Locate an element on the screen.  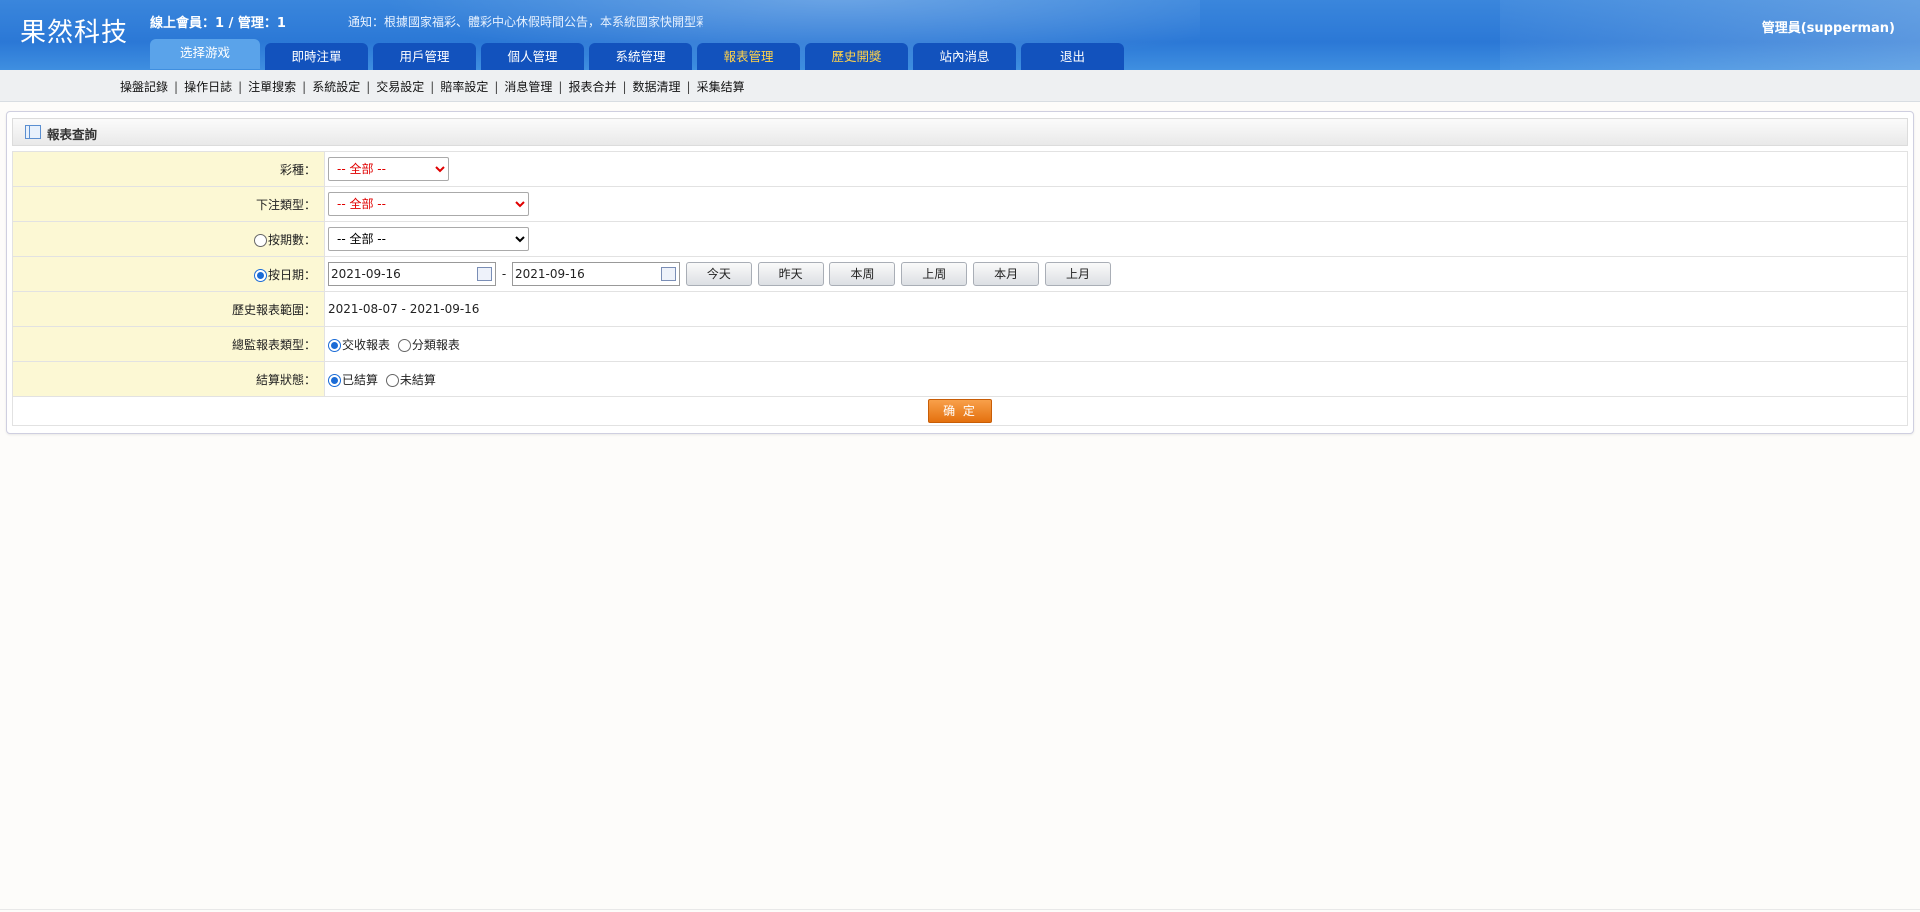
form-row-by-period: 按期數： -- 全部 -- is located at coordinates (960, 239).